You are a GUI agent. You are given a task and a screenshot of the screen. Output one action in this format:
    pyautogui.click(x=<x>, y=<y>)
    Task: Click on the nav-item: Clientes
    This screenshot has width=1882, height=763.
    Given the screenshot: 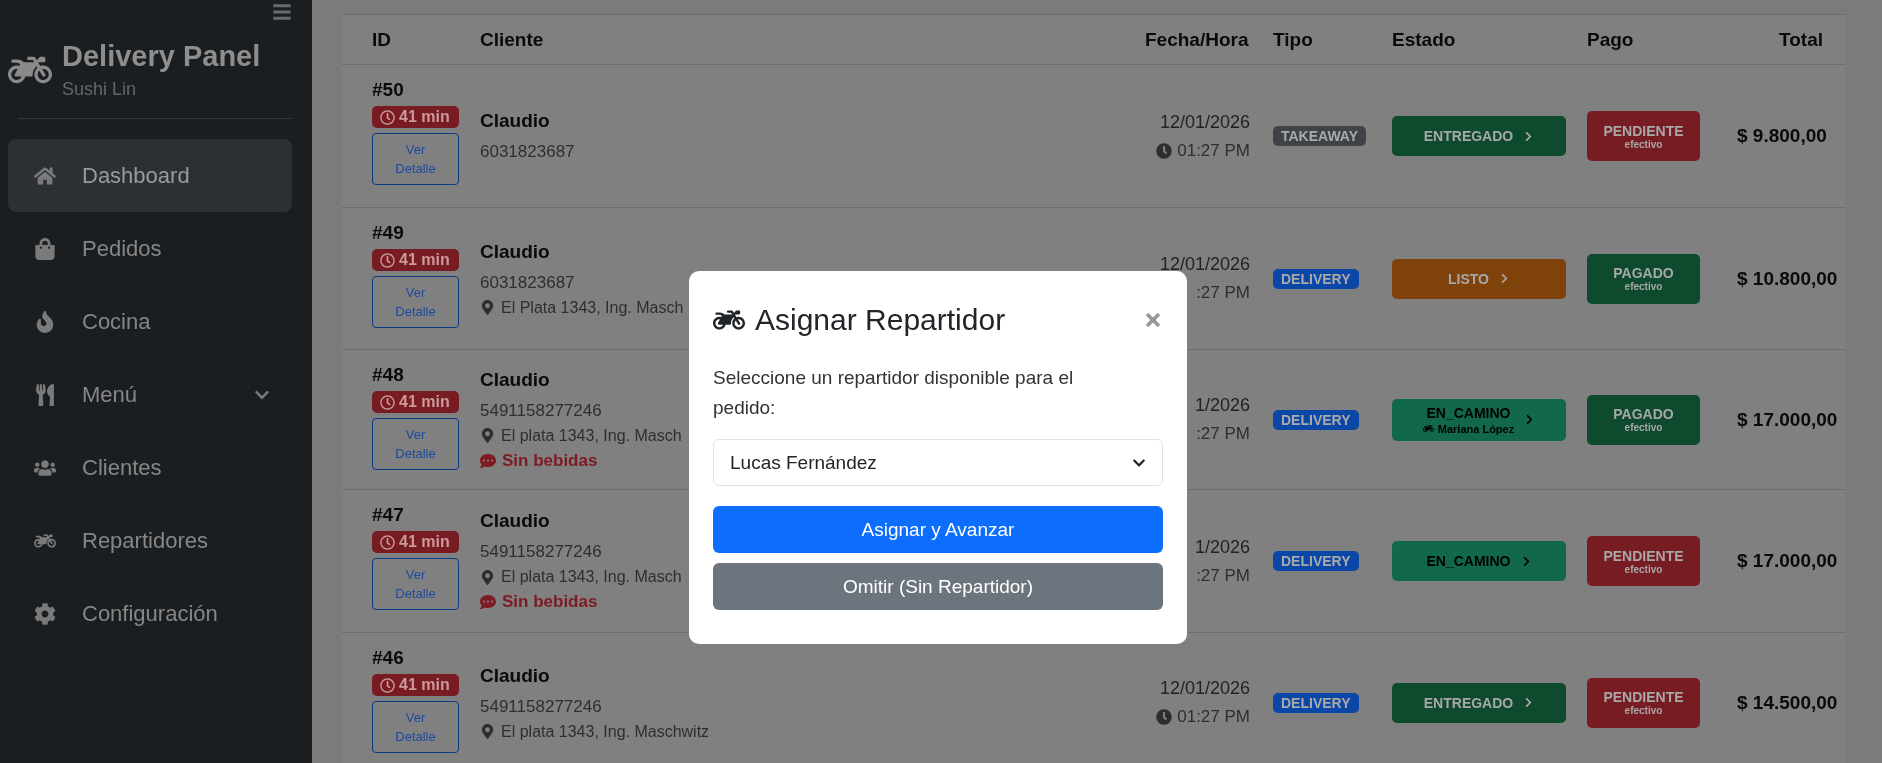 What is the action you would take?
    pyautogui.click(x=150, y=467)
    